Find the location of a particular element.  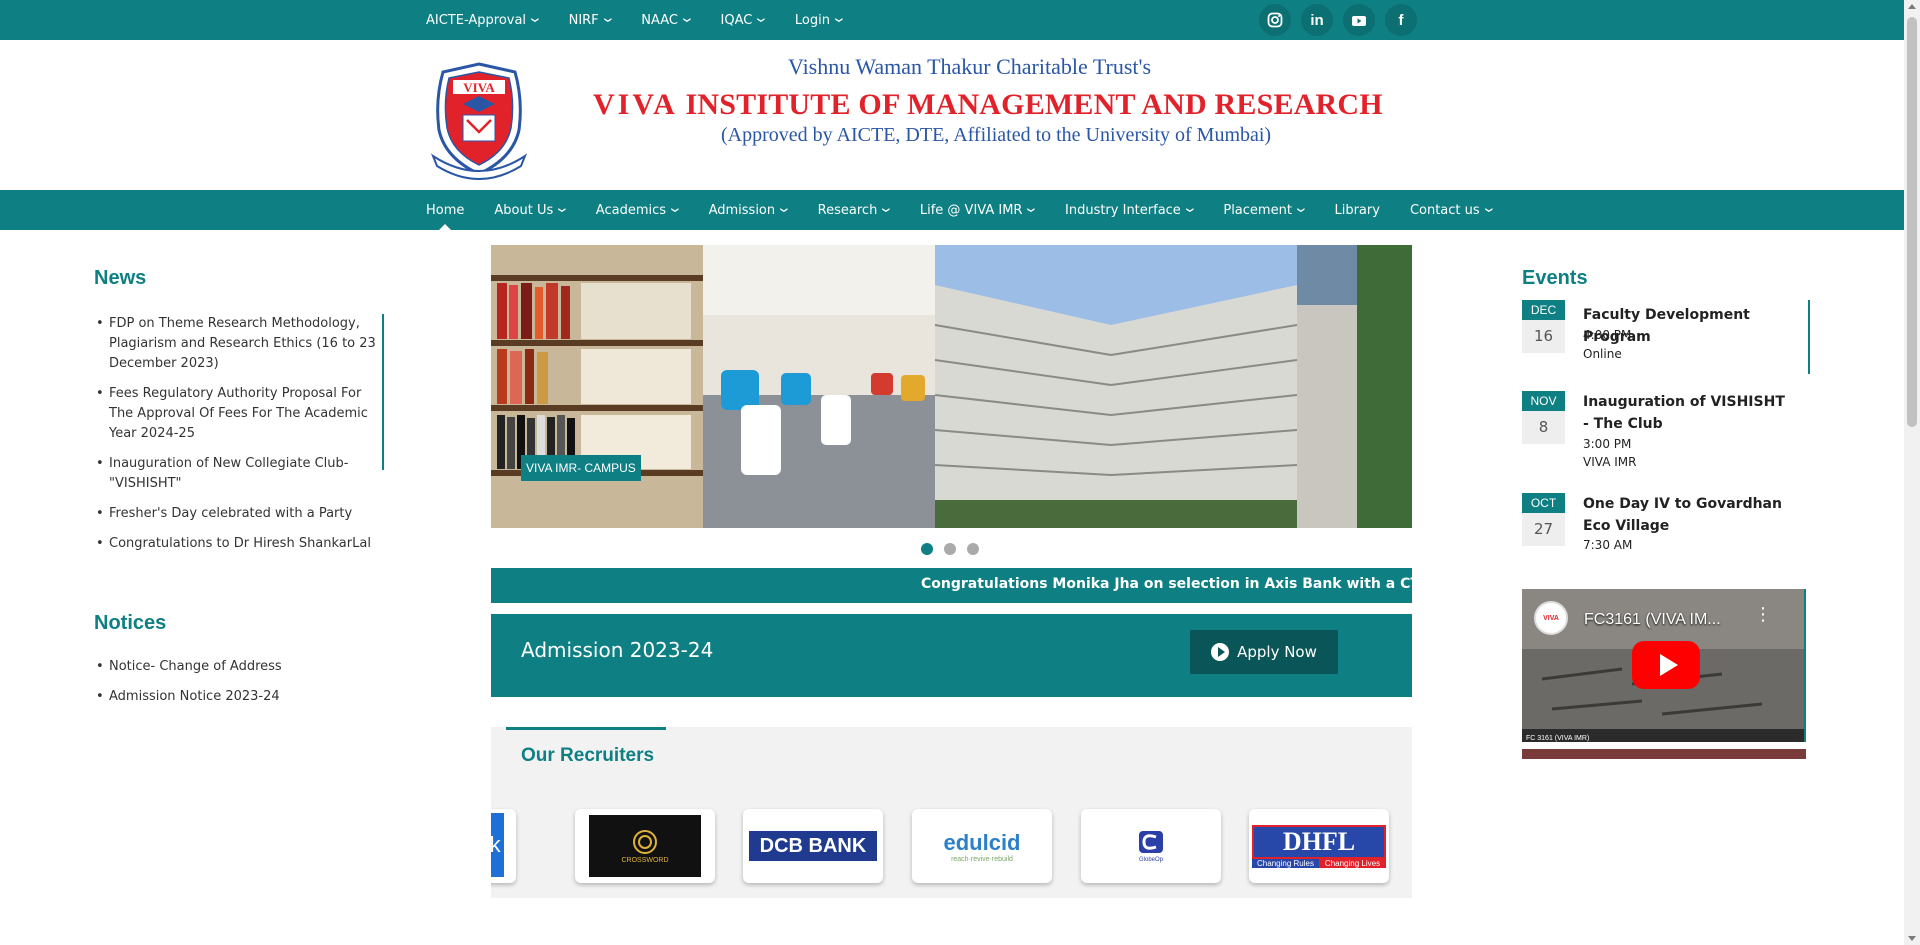

slider-dots is located at coordinates (950, 549).